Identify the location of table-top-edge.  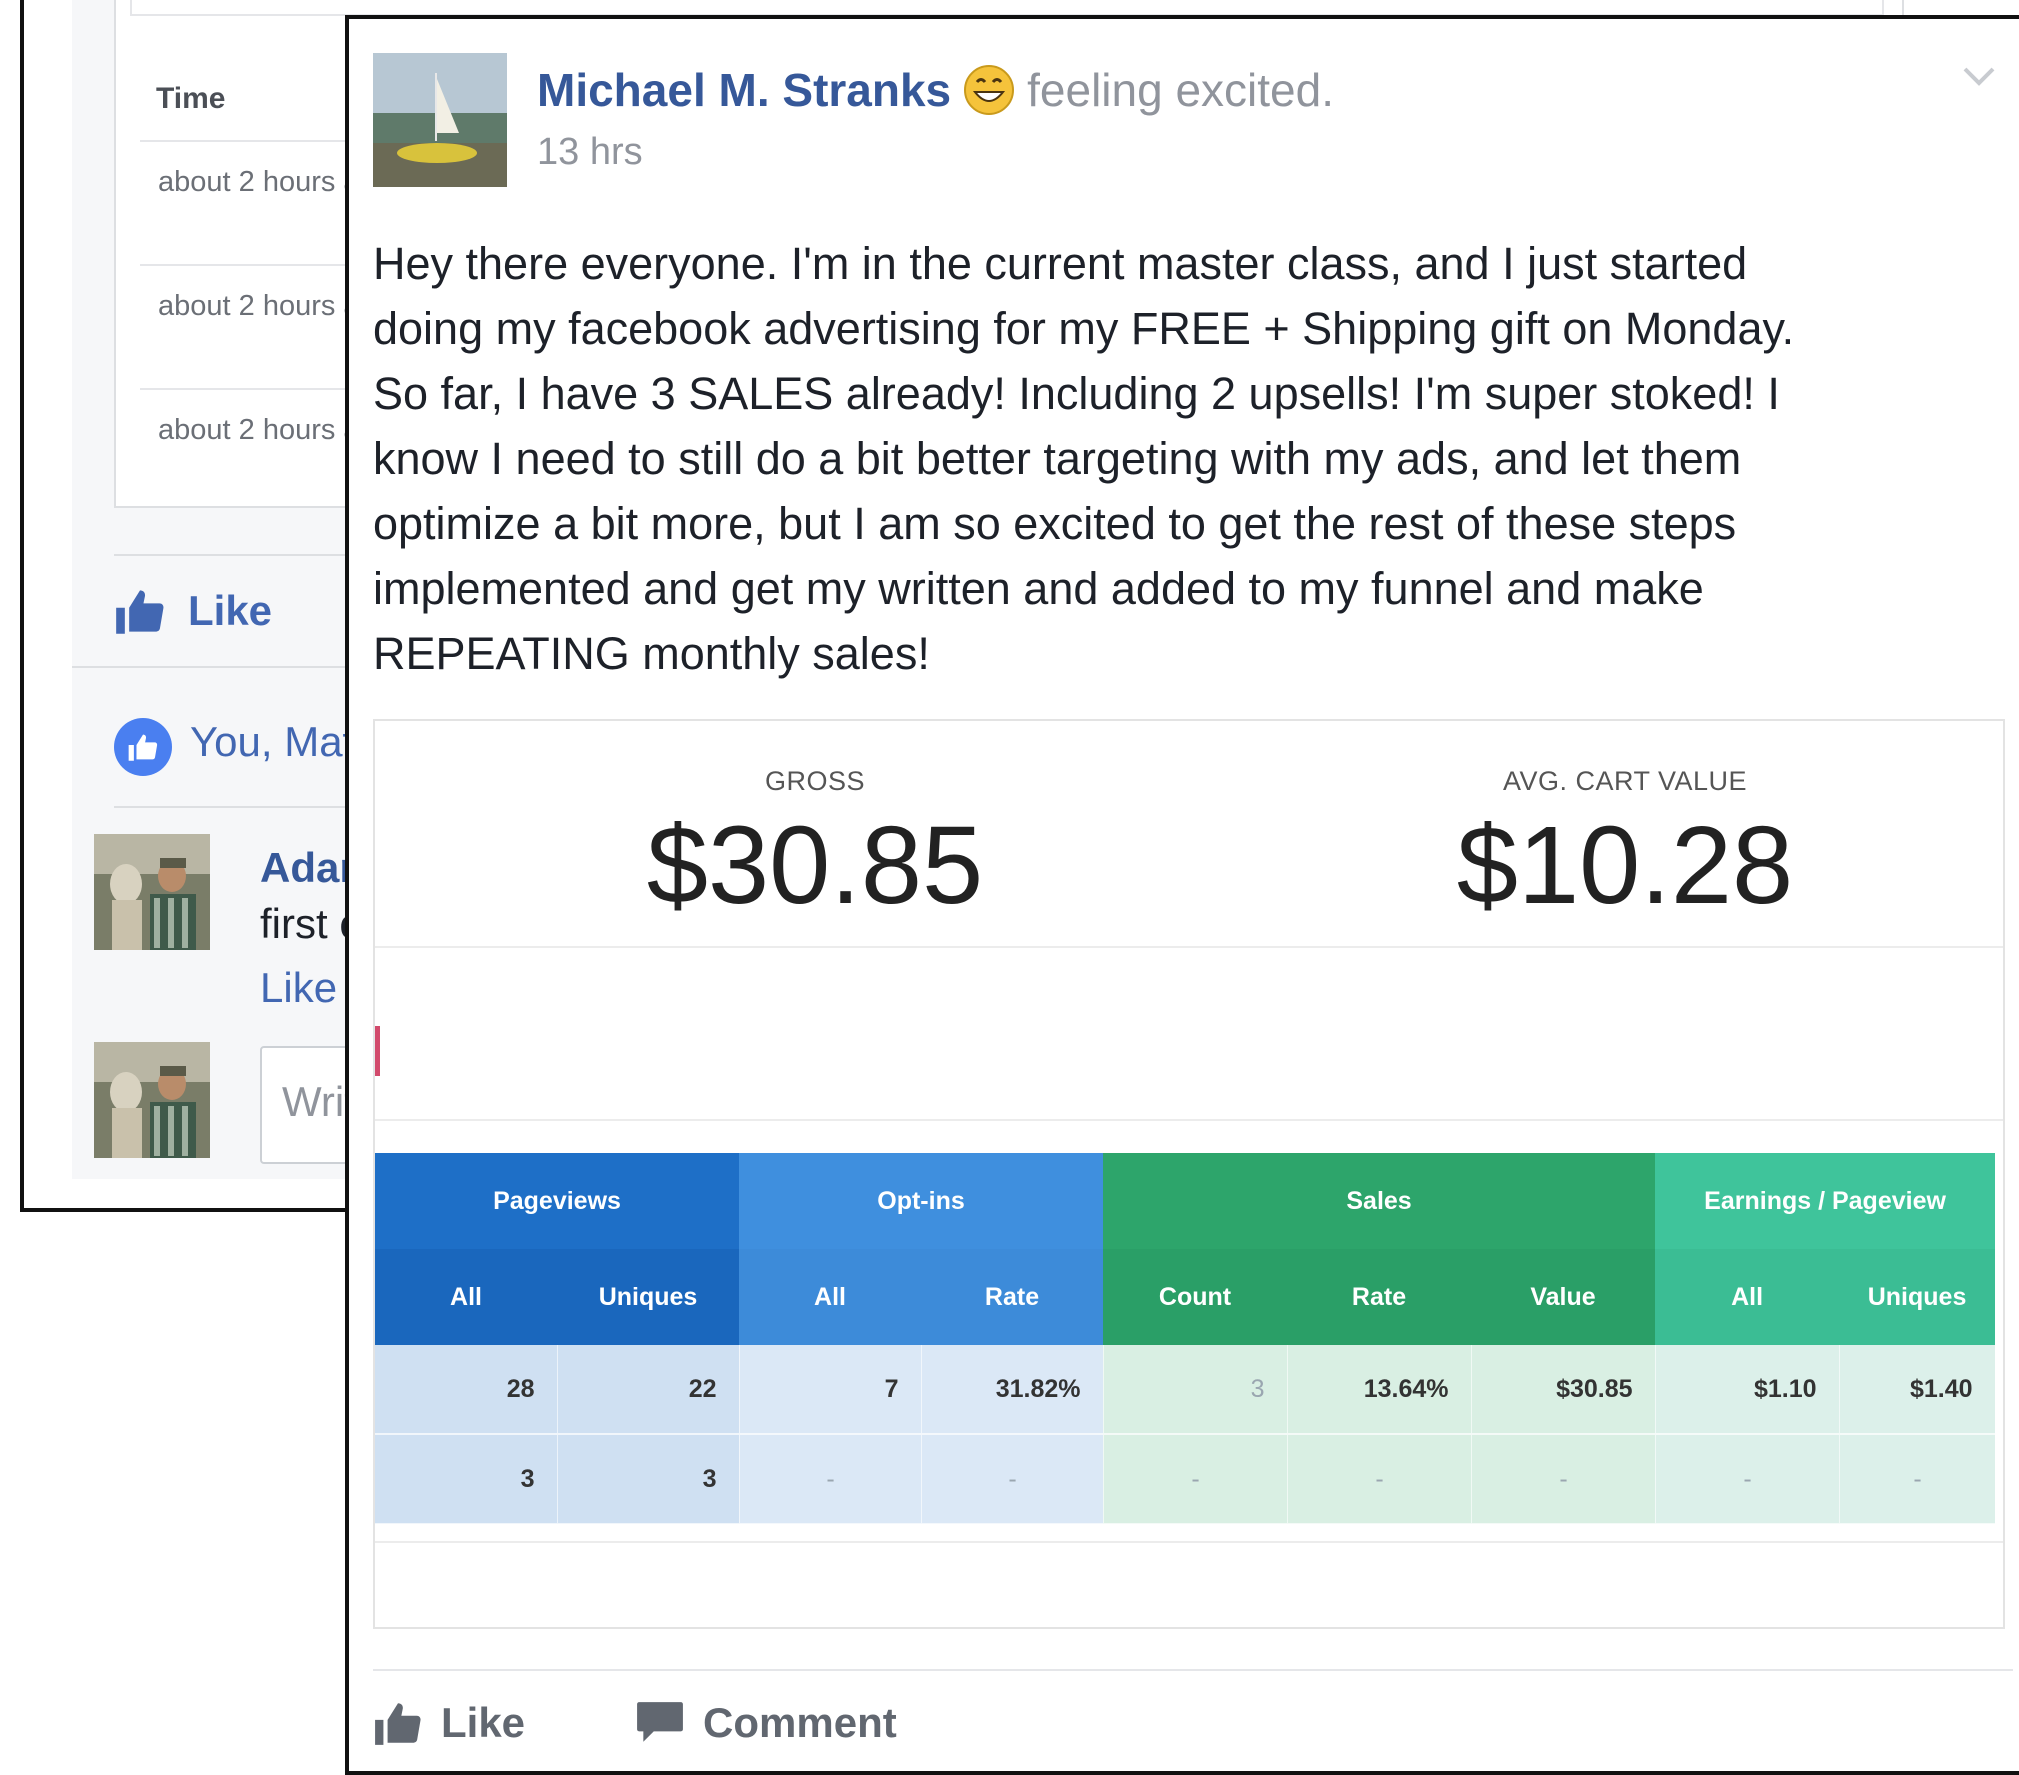
(1007, 8).